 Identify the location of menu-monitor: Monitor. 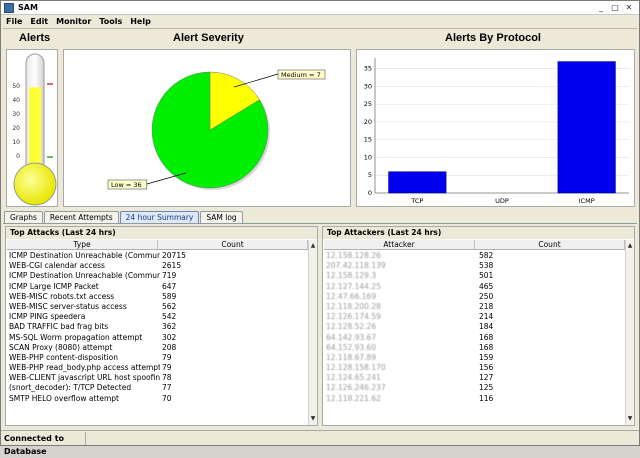
(73, 21).